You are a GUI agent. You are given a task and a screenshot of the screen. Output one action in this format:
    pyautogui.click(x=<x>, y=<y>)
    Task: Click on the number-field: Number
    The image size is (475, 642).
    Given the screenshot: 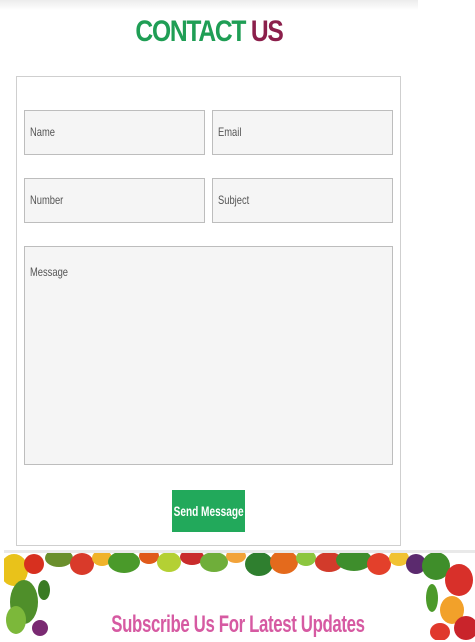 What is the action you would take?
    pyautogui.click(x=114, y=200)
    